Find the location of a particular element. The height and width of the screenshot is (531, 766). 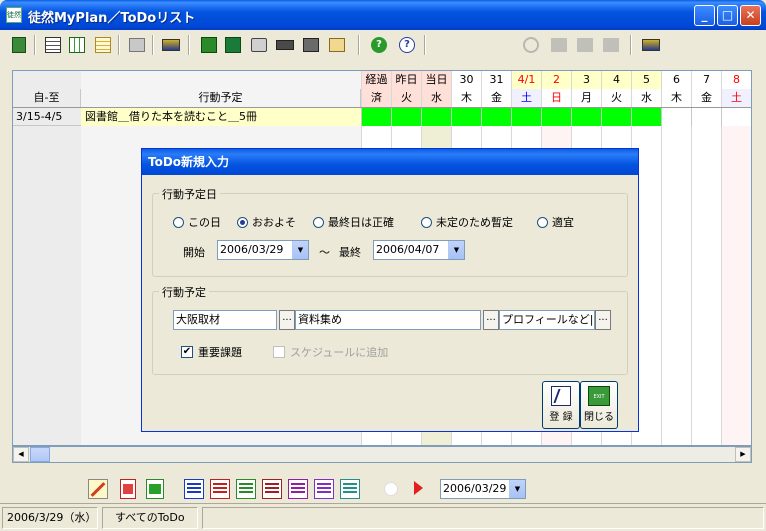

radio-approximate: おおよそ is located at coordinates (266, 222).